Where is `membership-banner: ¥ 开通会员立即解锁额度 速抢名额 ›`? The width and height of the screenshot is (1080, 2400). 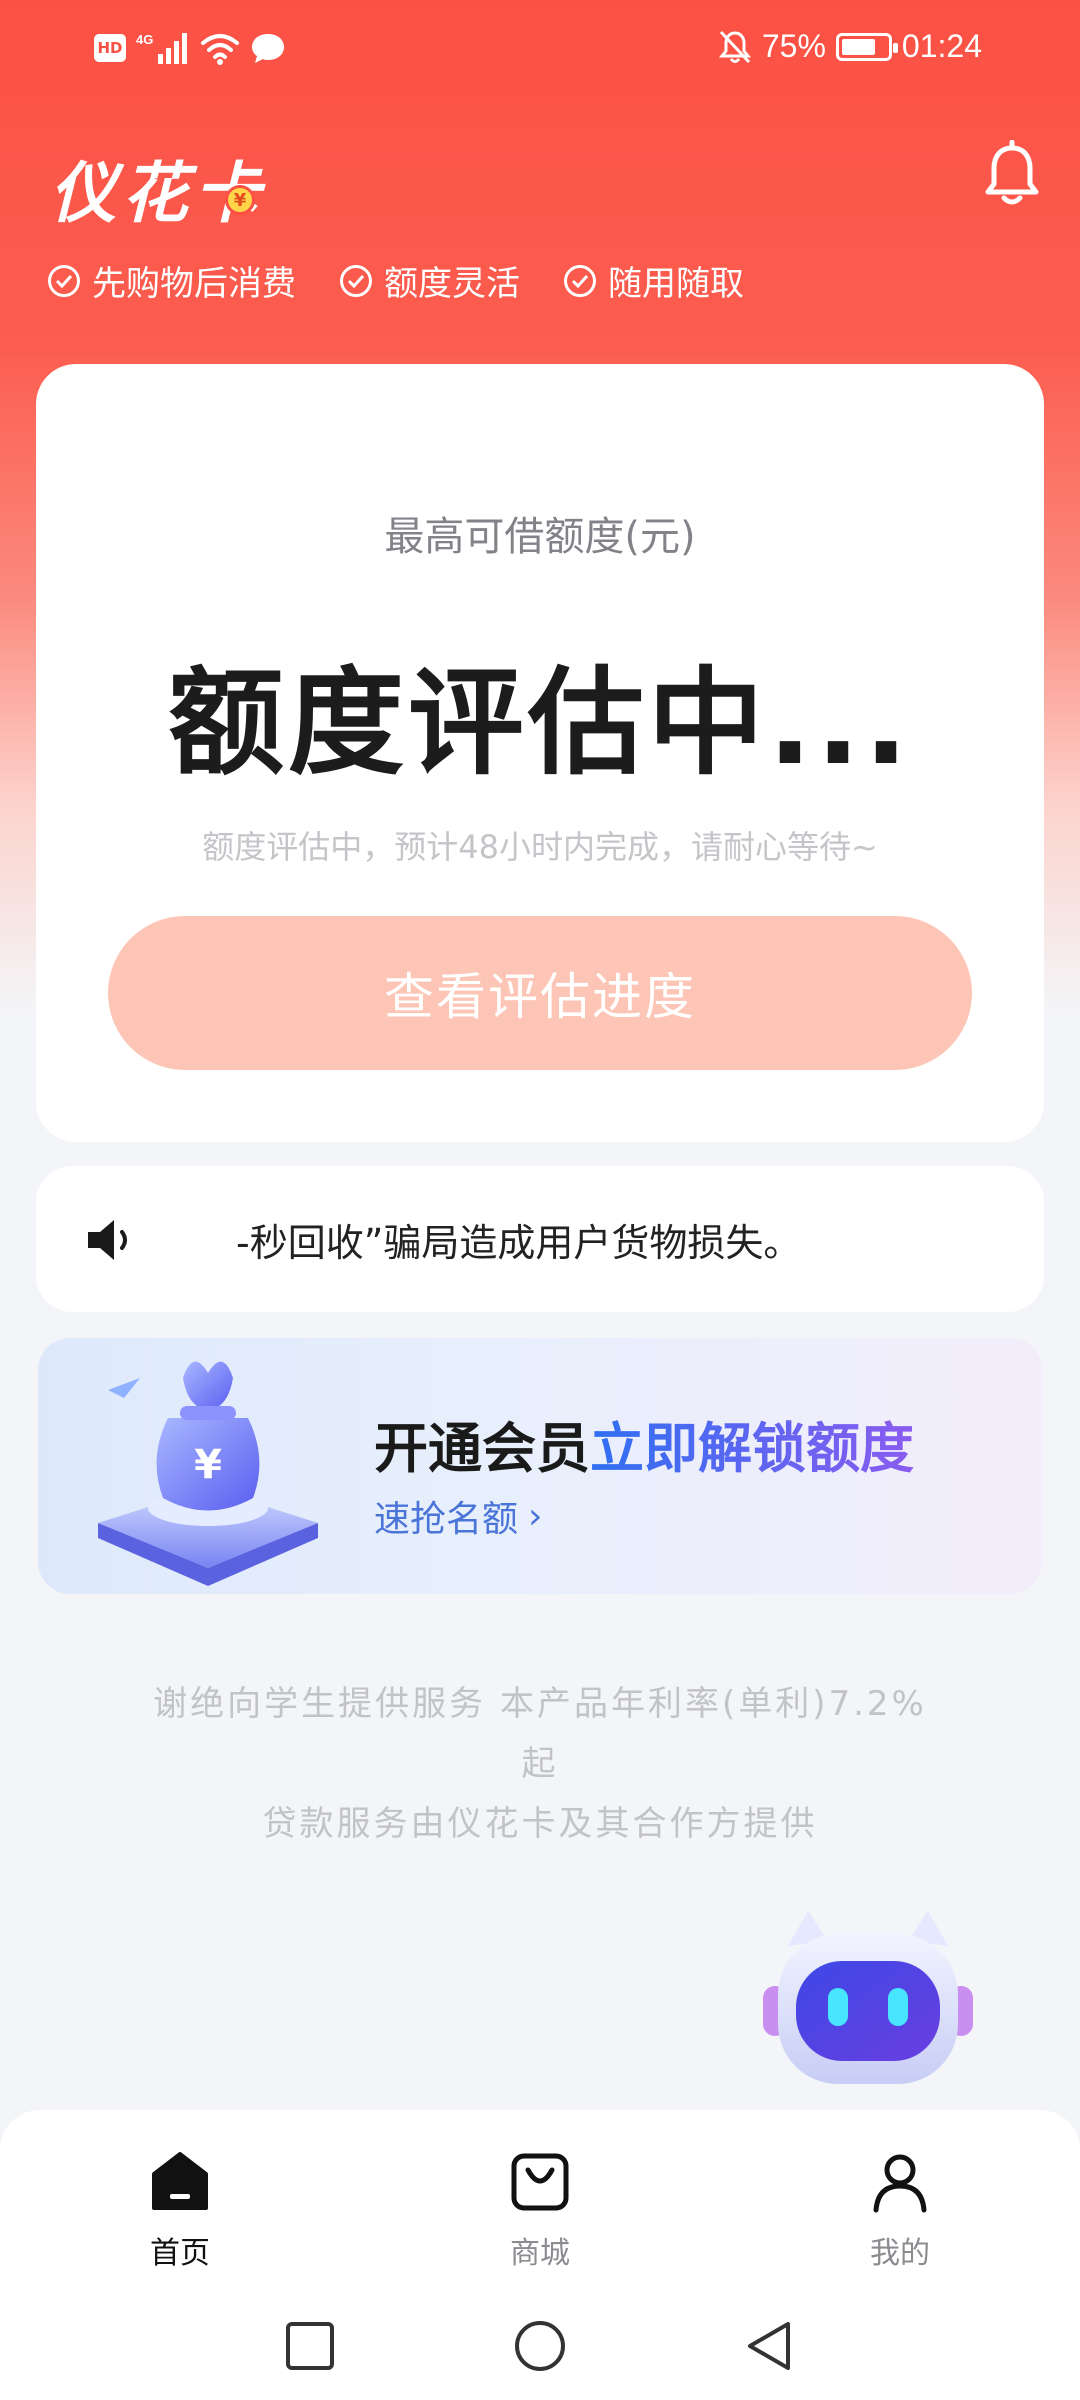 membership-banner: ¥ 开通会员立即解锁额度 速抢名额 › is located at coordinates (540, 1466).